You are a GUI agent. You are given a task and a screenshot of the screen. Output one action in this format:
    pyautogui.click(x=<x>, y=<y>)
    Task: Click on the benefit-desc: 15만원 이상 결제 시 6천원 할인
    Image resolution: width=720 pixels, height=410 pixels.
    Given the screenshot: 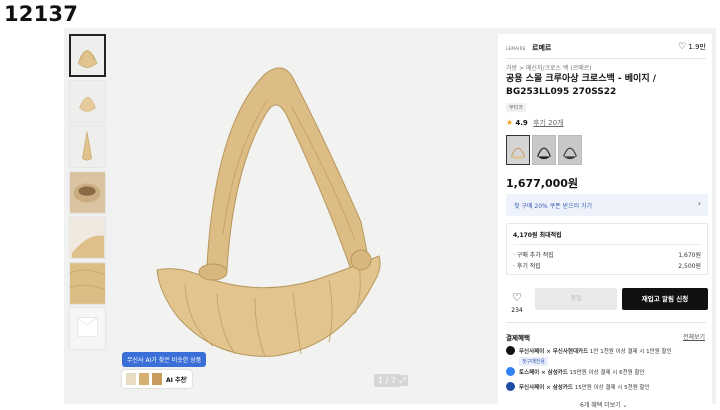 What is the action you would take?
    pyautogui.click(x=606, y=373)
    